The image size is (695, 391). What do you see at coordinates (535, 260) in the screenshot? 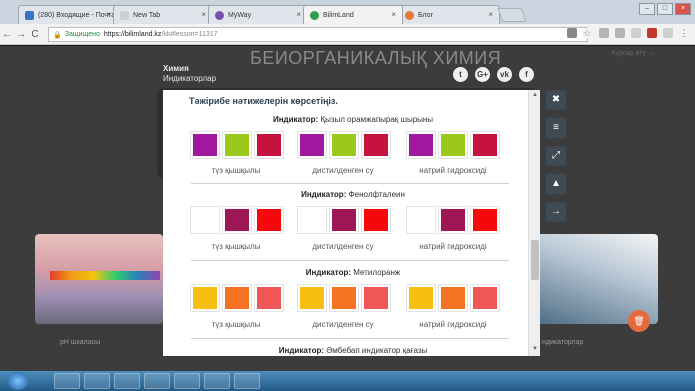
I see `scroll-thumb` at bounding box center [535, 260].